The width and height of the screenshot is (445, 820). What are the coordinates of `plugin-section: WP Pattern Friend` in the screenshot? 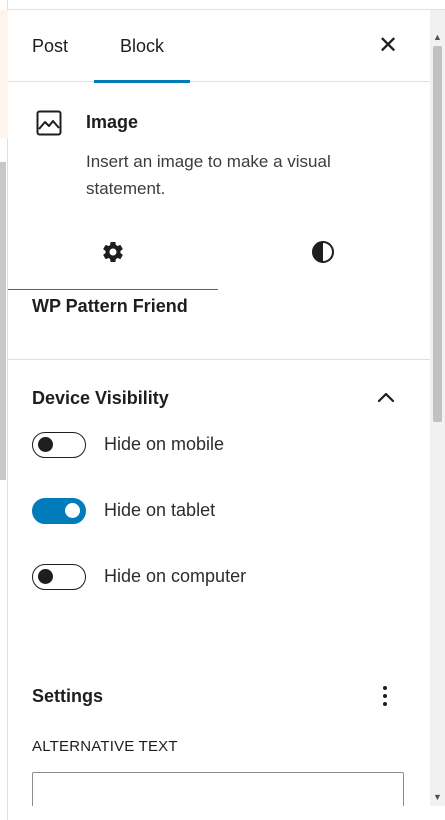 It's located at (219, 325).